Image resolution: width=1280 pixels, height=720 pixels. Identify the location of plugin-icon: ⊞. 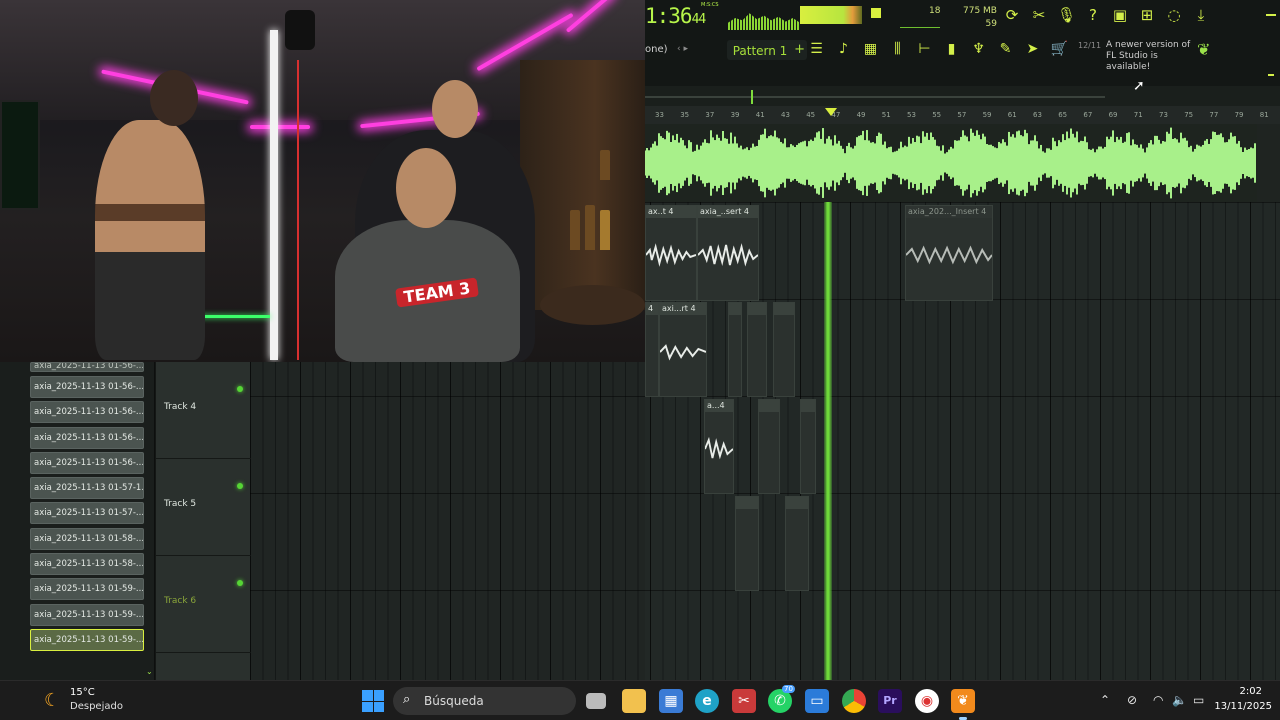
(1147, 15).